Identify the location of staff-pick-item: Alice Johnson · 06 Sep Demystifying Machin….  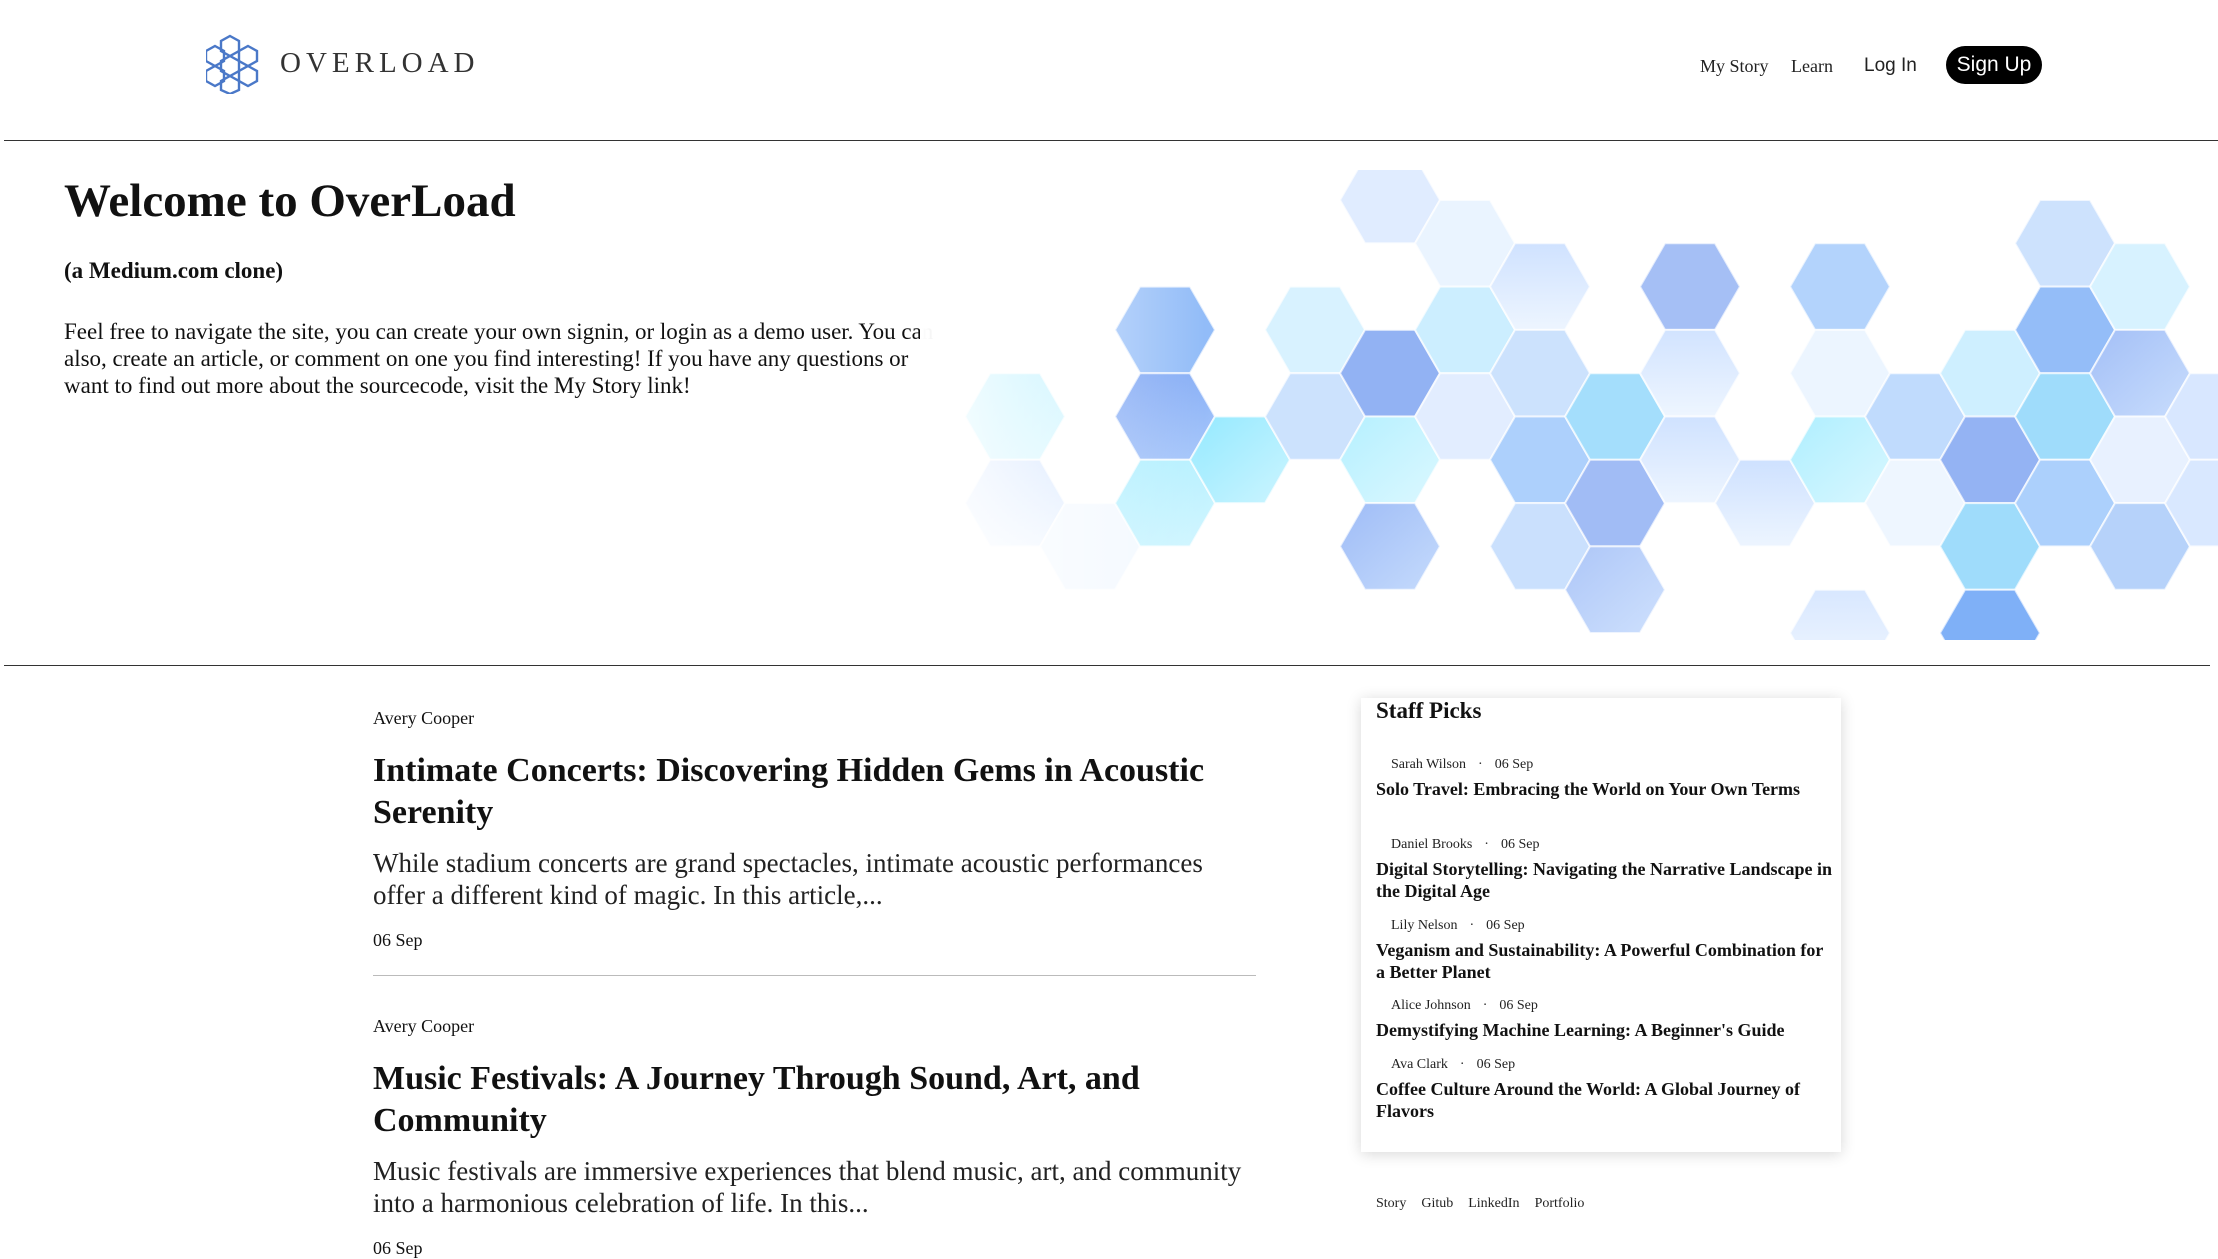
(1606, 1018).